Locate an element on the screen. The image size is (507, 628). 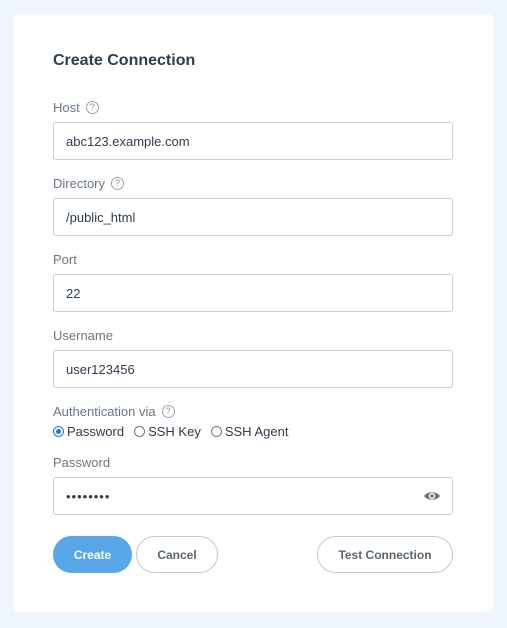
auth-option-password: Password is located at coordinates (88, 431).